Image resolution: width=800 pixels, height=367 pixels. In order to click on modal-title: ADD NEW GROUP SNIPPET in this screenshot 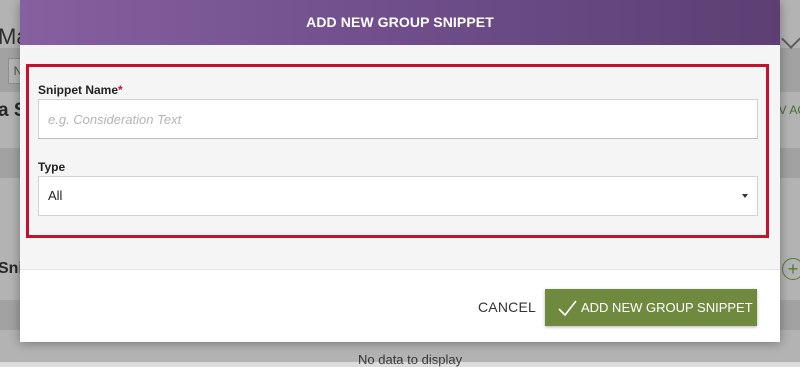, I will do `click(400, 22)`.